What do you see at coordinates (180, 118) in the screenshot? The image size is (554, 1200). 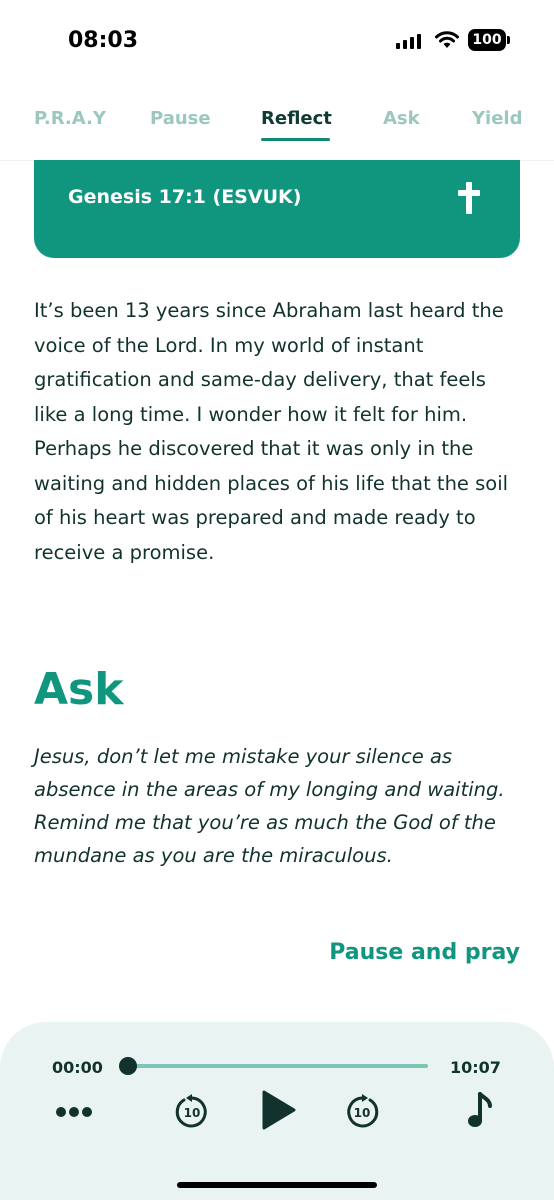 I see `tab-pause: Pause` at bounding box center [180, 118].